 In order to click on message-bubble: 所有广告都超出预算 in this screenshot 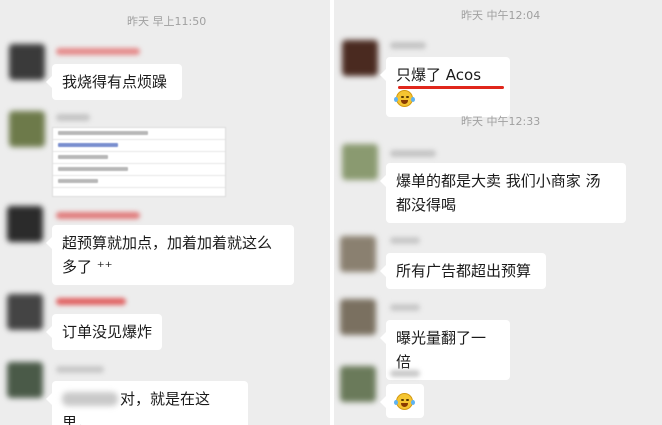, I will do `click(463, 271)`.